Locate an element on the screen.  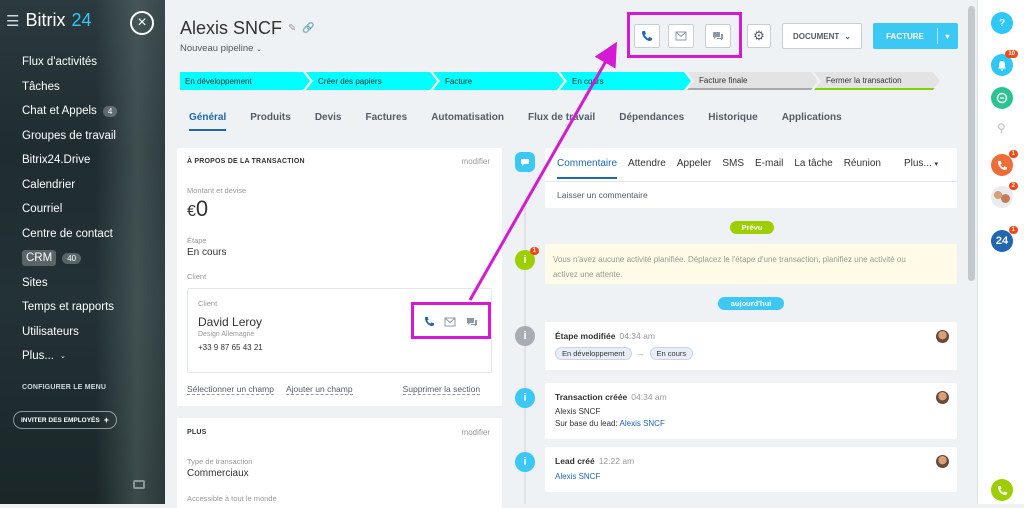
comment-input: Laisser un commentaire is located at coordinates (602, 195).